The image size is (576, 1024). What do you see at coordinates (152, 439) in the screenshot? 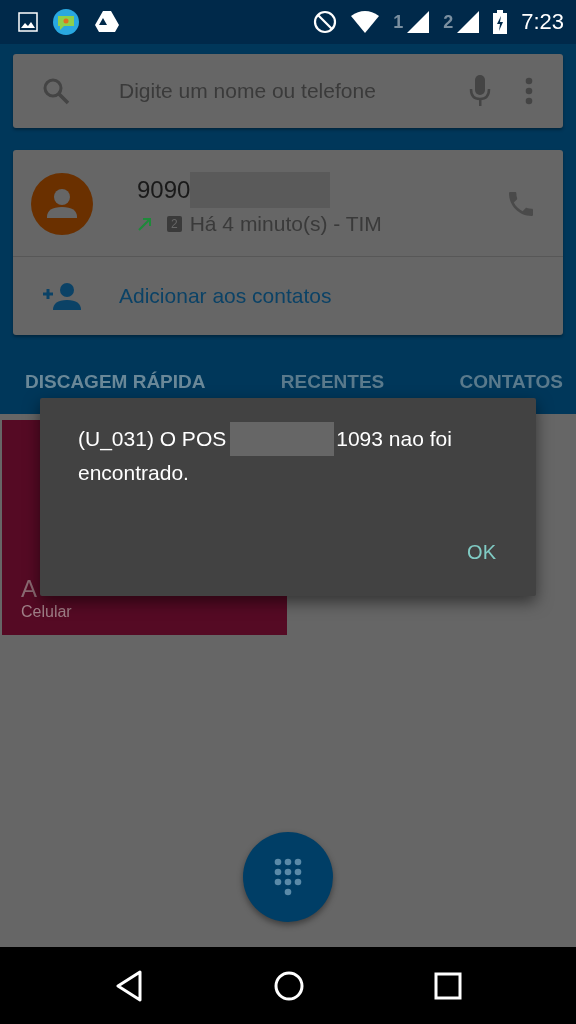
I see `message-text: (U_031) O POS` at bounding box center [152, 439].